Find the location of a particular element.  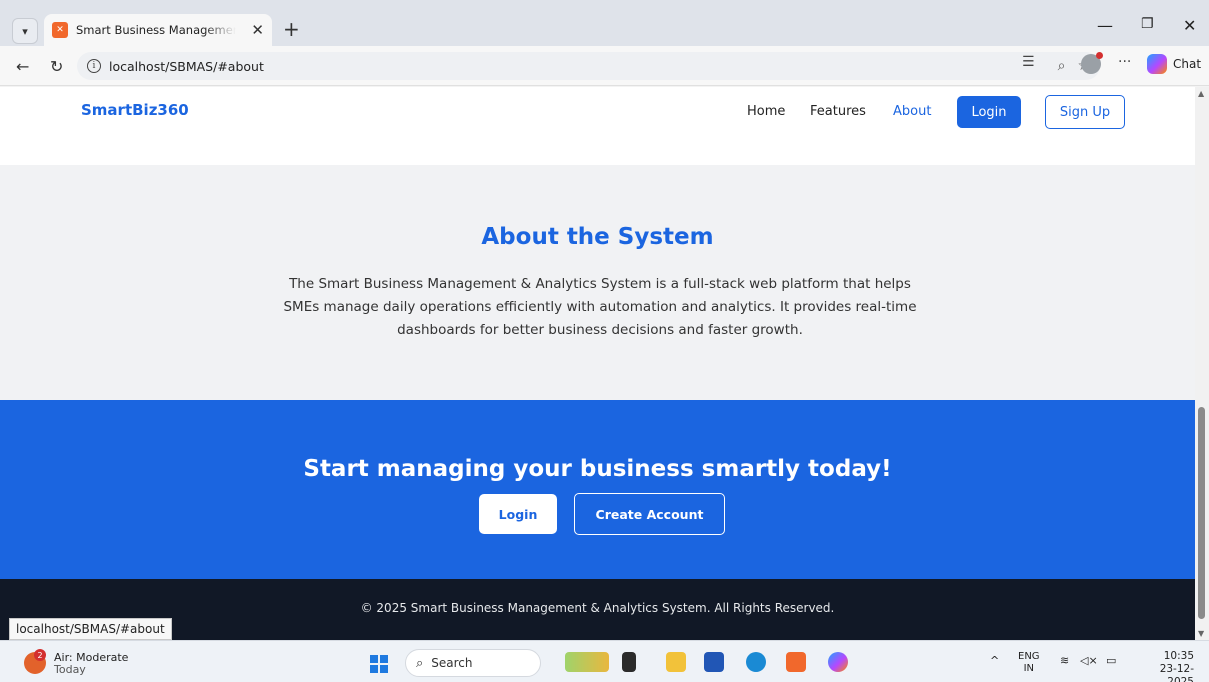

chat-label: Chat is located at coordinates (1187, 64).